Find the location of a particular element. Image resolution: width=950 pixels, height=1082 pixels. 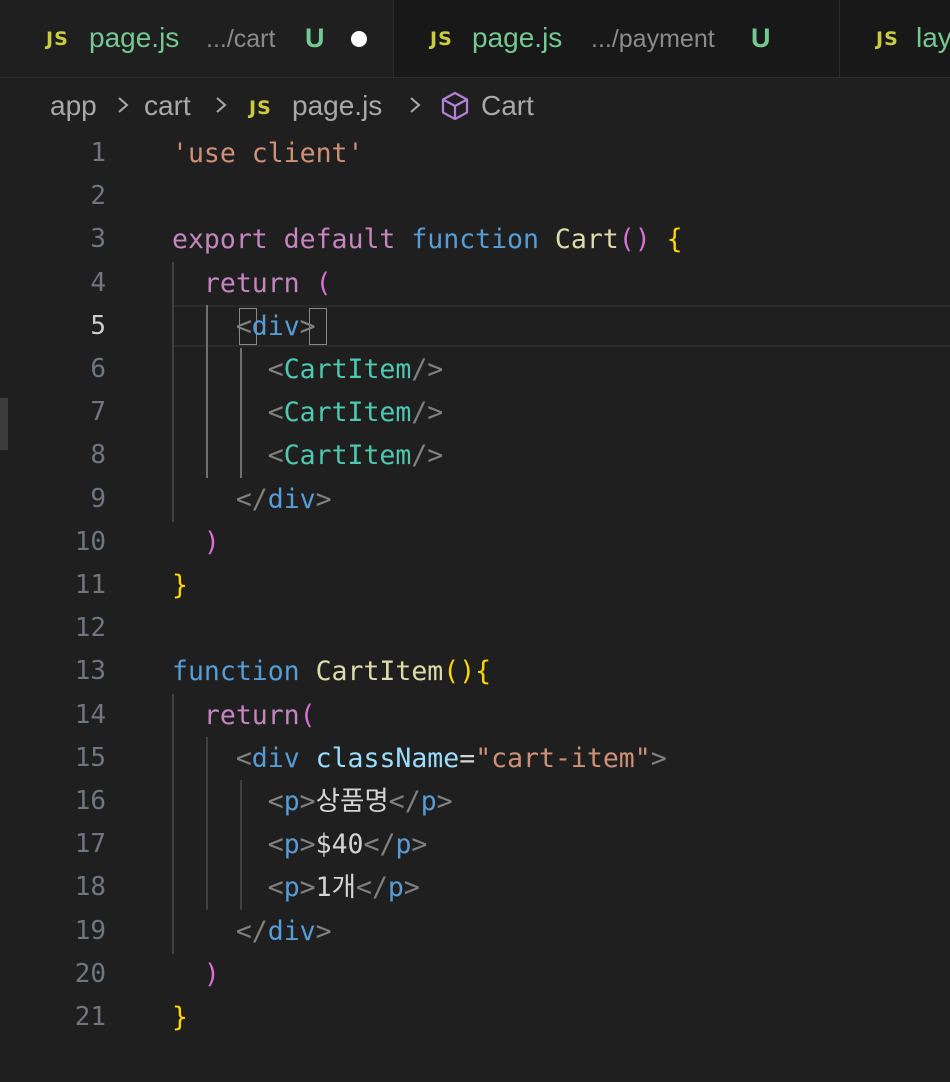

tab-payment-page-js: JS page.js .../payment U is located at coordinates (617, 38).